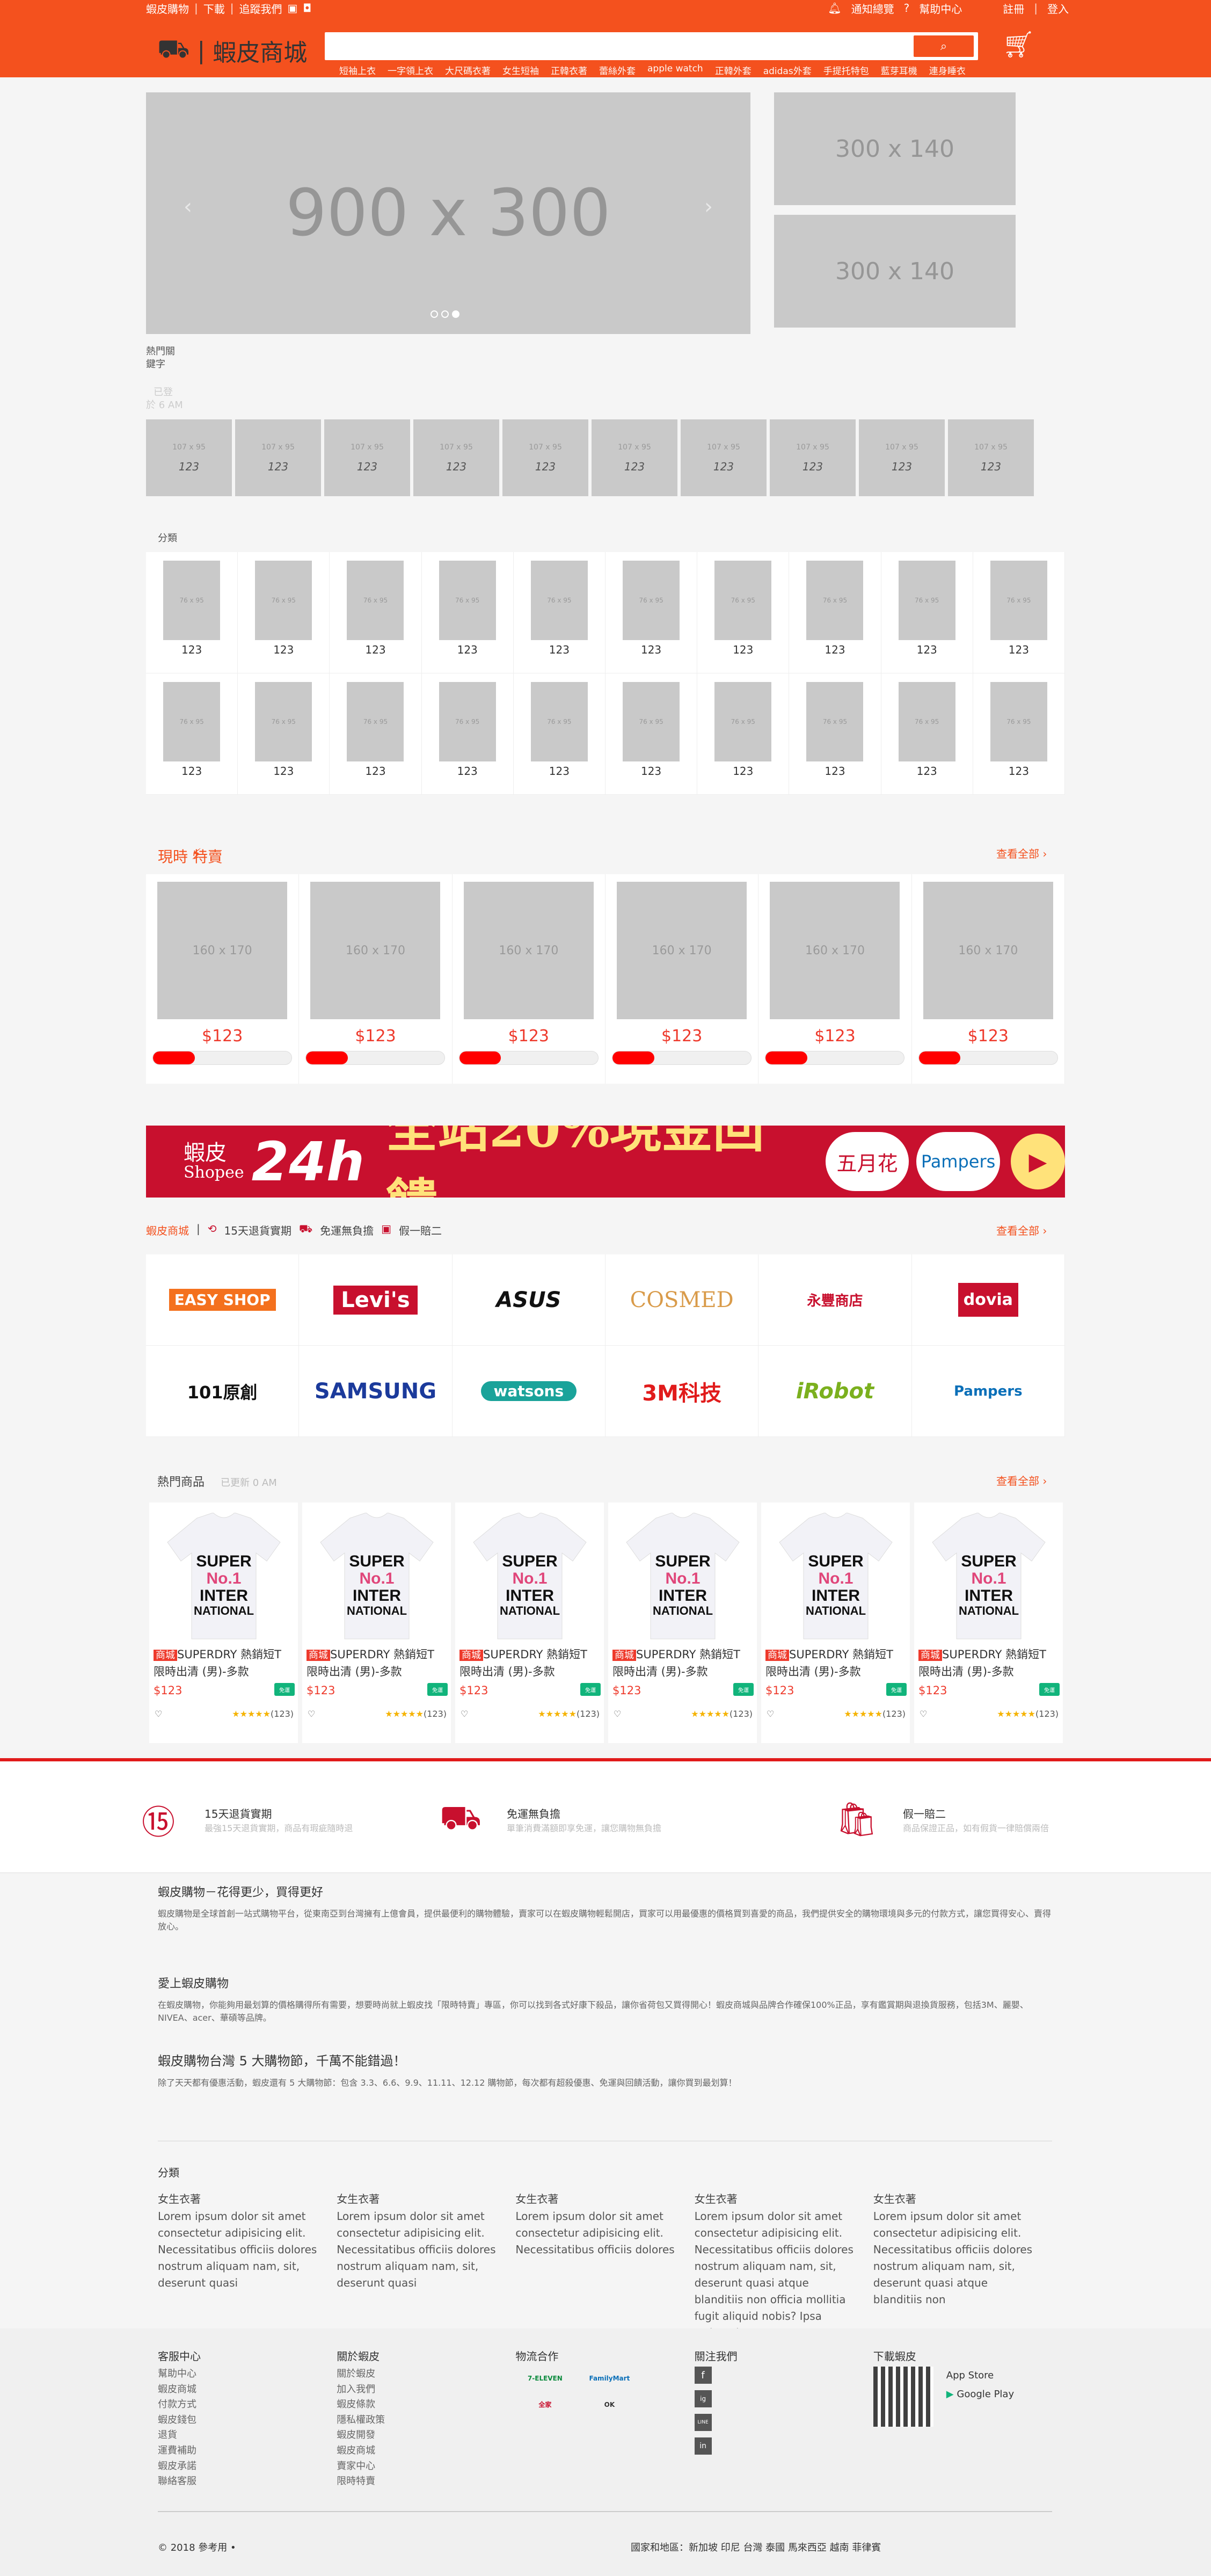 The image size is (1211, 2576). What do you see at coordinates (247, 2374) in the screenshot?
I see `footer-link: 幫助中心` at bounding box center [247, 2374].